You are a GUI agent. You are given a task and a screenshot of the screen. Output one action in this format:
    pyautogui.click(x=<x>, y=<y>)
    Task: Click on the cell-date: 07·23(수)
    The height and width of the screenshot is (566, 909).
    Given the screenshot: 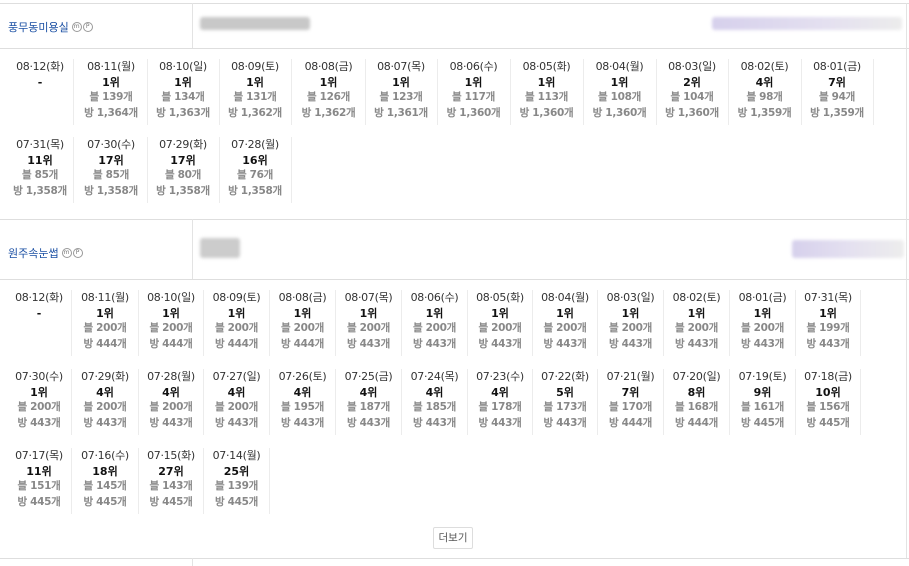 What is the action you would take?
    pyautogui.click(x=500, y=376)
    